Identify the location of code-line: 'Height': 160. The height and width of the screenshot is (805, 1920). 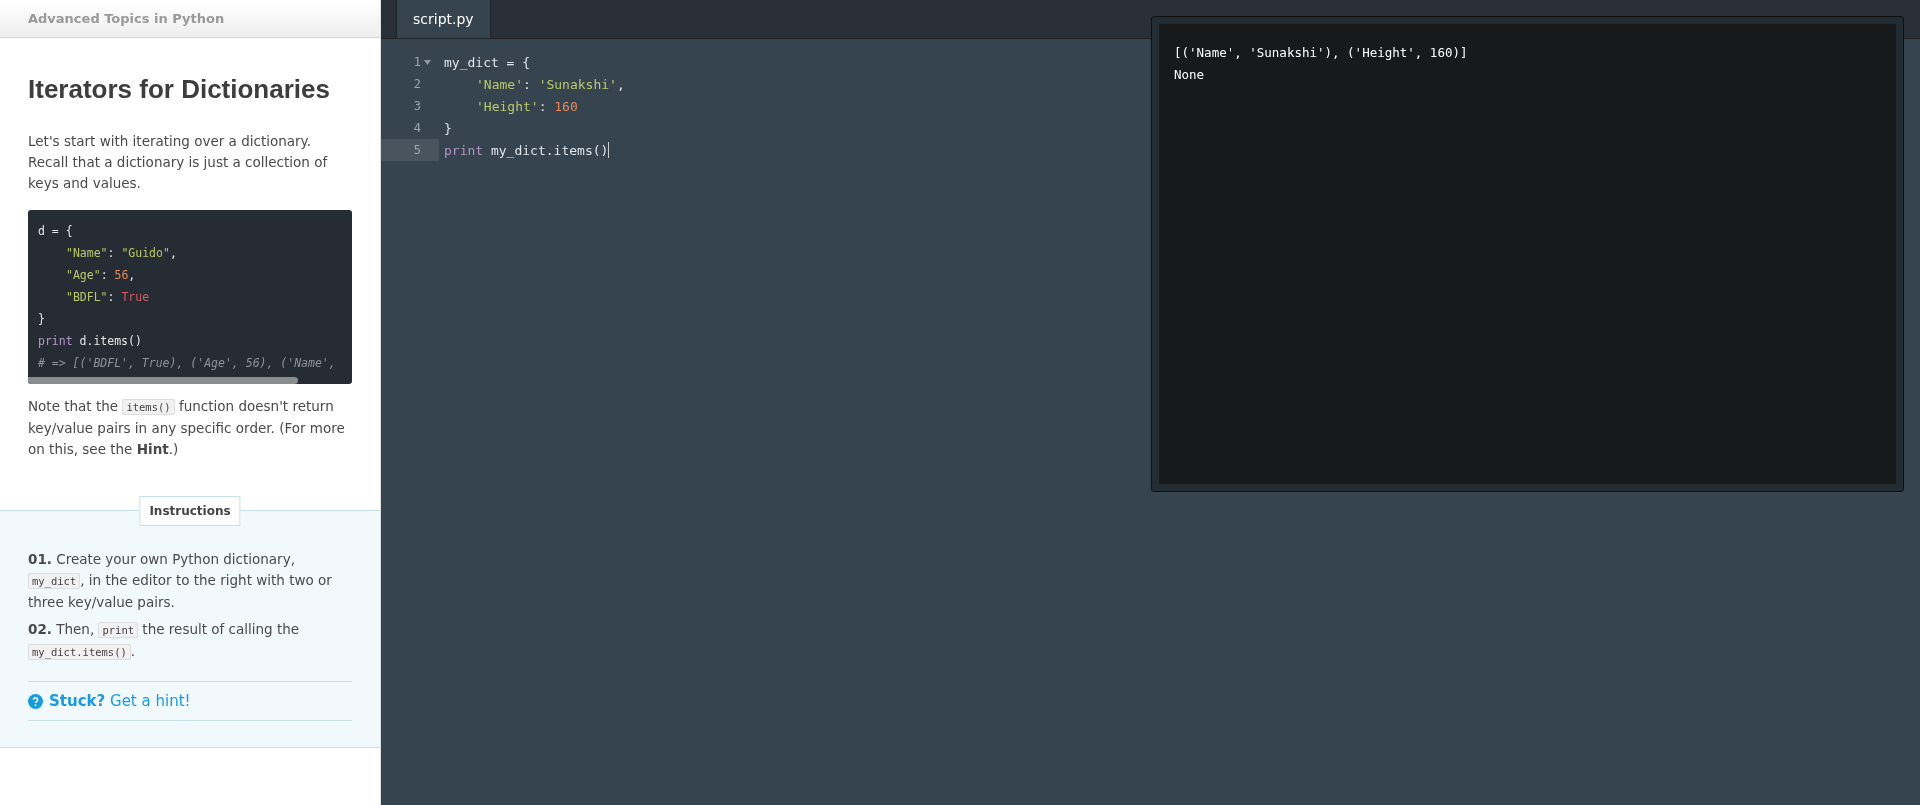
(526, 106).